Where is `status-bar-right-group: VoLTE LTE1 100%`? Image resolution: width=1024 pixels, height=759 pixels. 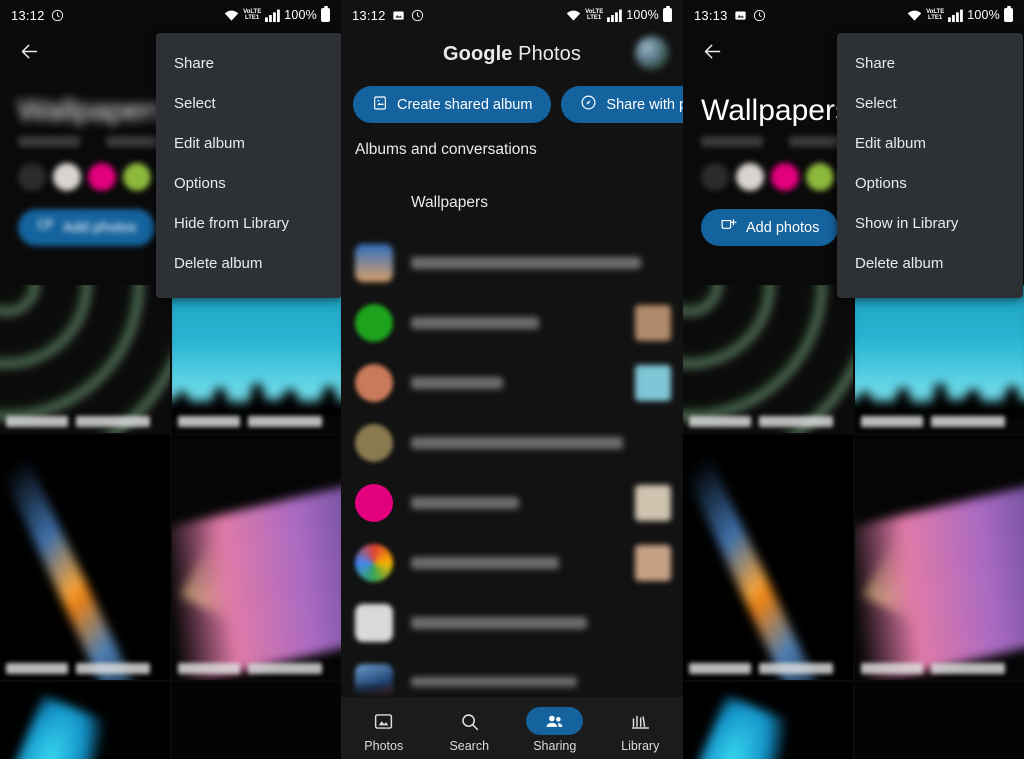 status-bar-right-group: VoLTE LTE1 100% is located at coordinates (619, 14).